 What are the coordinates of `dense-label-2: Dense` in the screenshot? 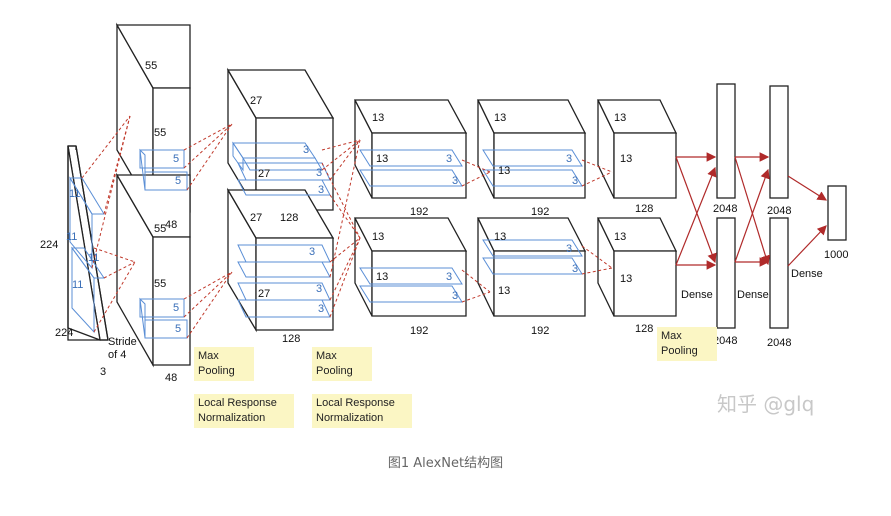 It's located at (753, 295).